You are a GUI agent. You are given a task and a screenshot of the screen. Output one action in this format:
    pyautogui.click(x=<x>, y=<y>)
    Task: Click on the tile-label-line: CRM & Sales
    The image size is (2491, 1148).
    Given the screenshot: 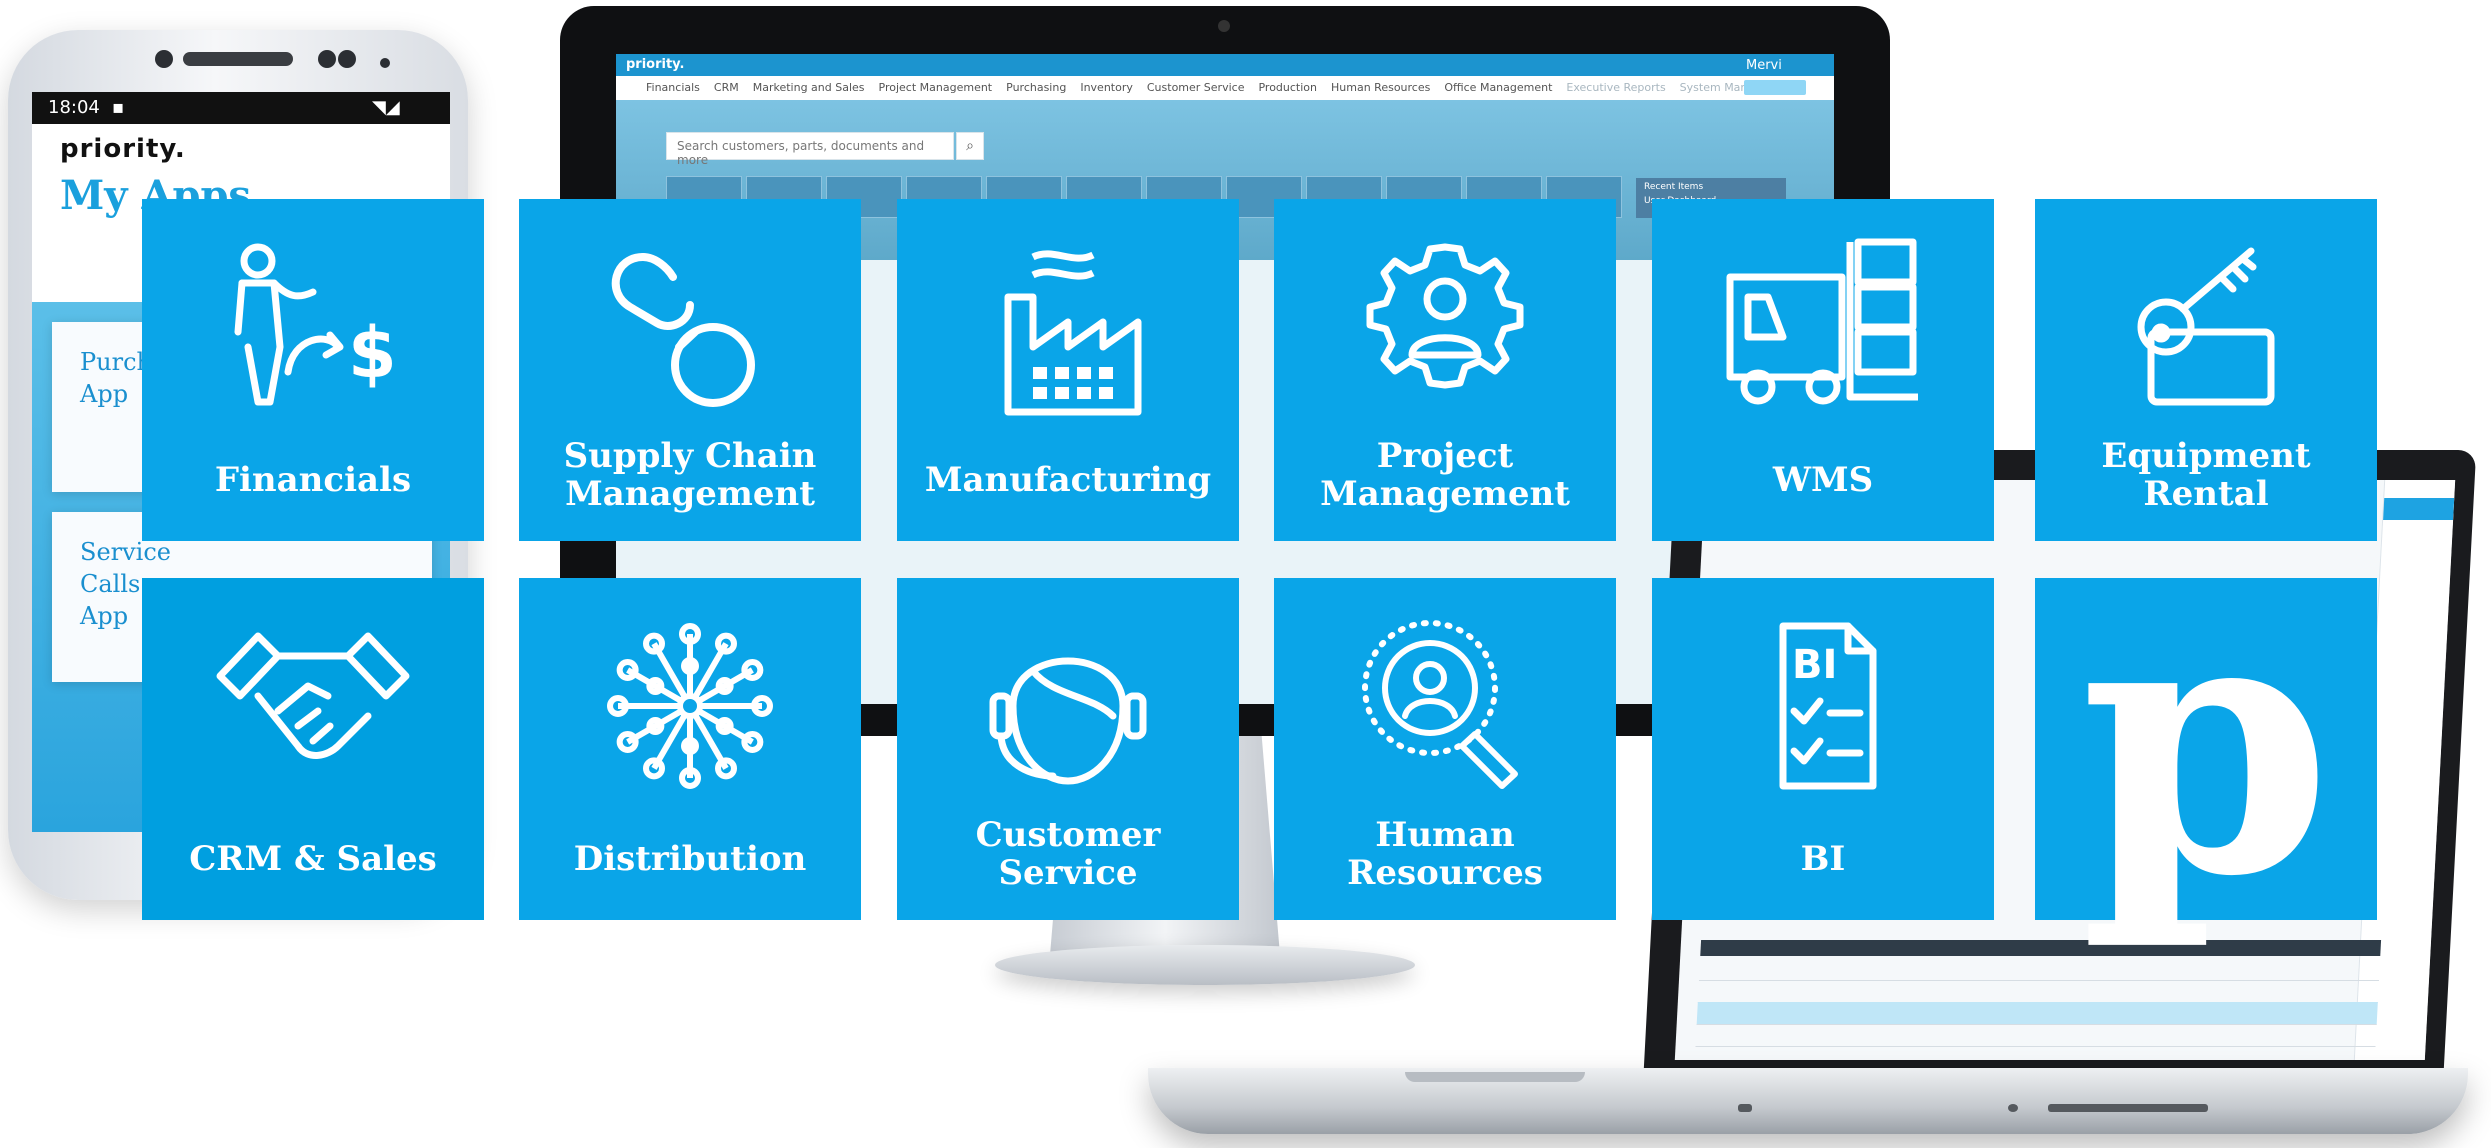 What is the action you would take?
    pyautogui.click(x=313, y=859)
    